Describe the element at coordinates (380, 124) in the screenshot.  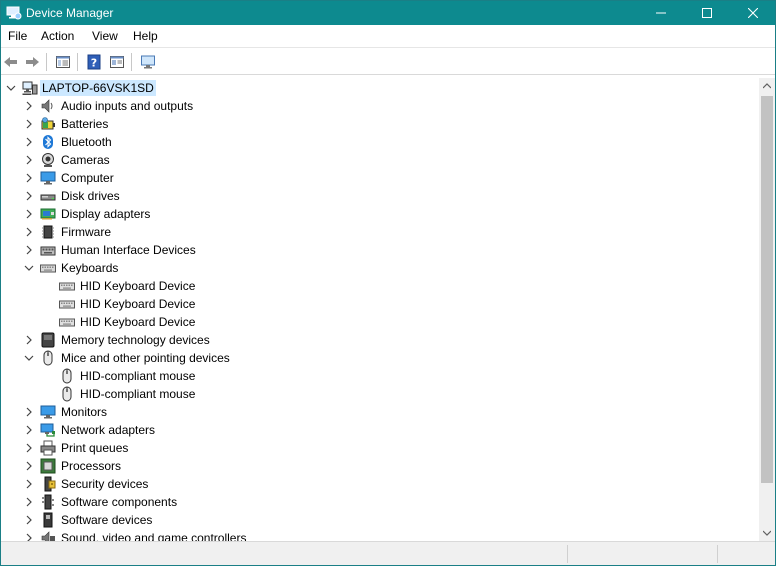
I see `tree-category-row: Batteries` at that location.